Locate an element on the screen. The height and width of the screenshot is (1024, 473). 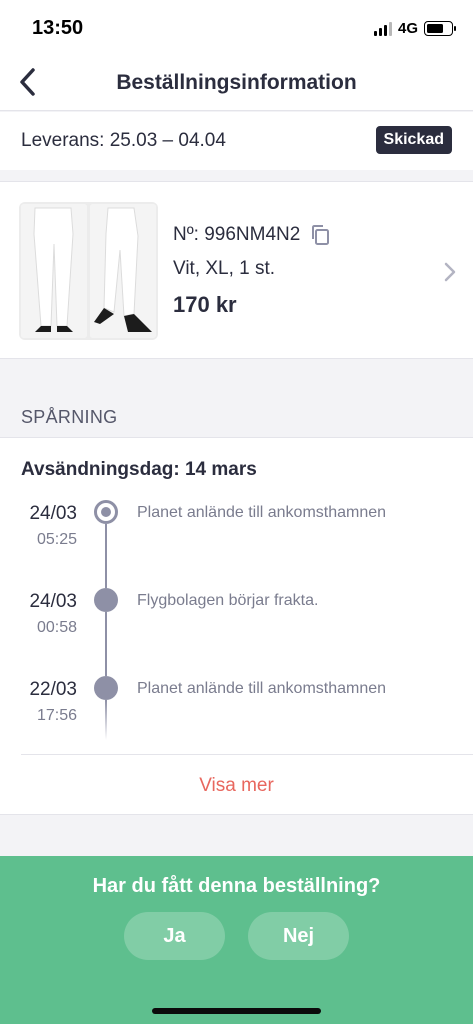
yes-button: Ja is located at coordinates (174, 936).